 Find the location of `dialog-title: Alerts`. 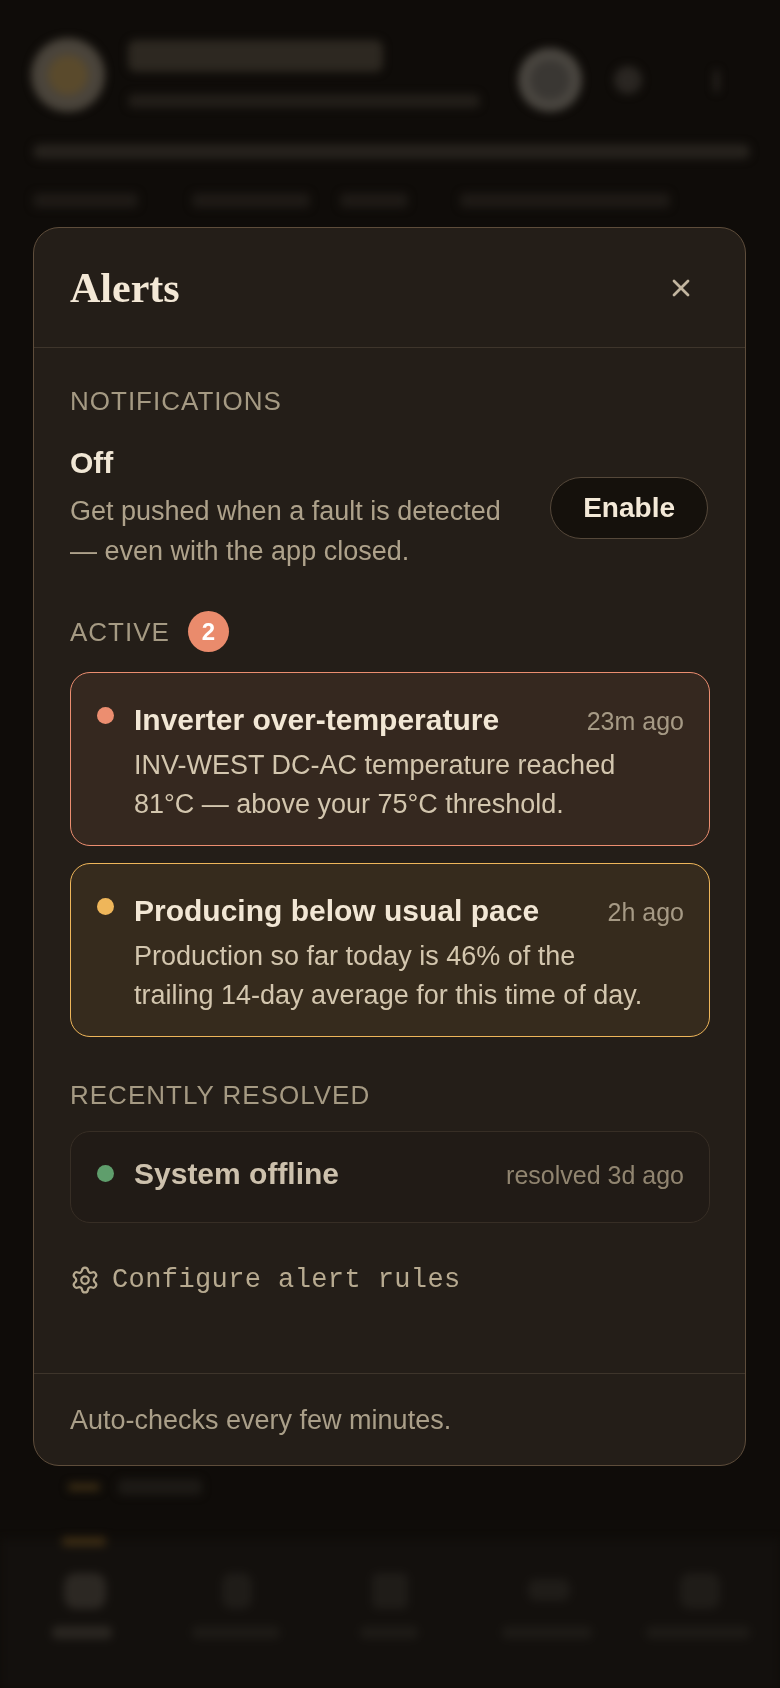

dialog-title: Alerts is located at coordinates (125, 287).